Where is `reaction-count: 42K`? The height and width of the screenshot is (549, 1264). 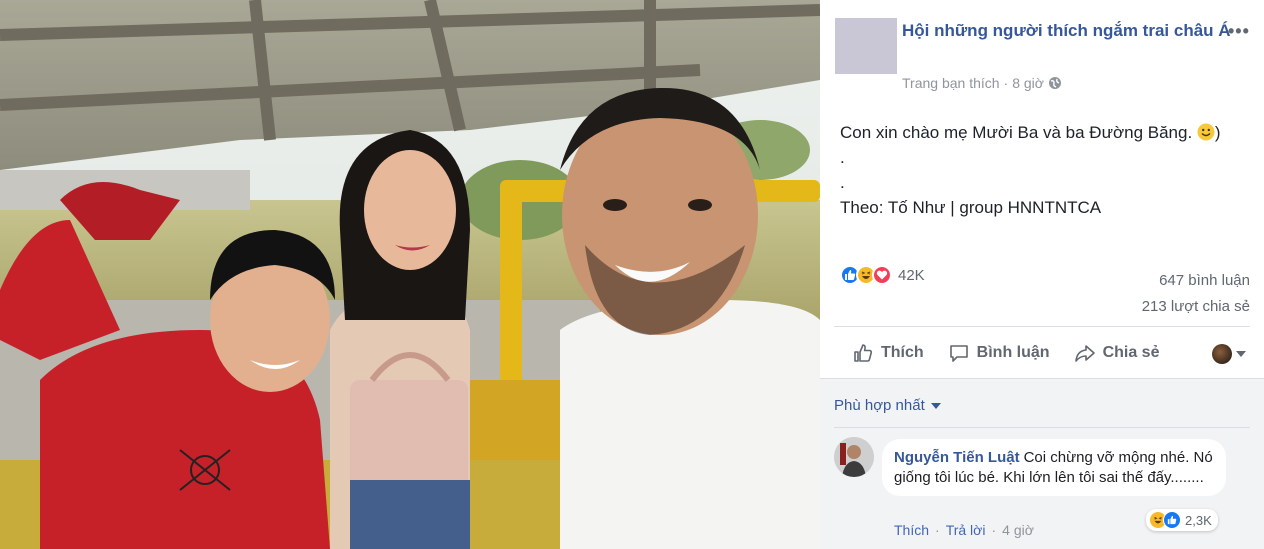
reaction-count: 42K is located at coordinates (911, 275).